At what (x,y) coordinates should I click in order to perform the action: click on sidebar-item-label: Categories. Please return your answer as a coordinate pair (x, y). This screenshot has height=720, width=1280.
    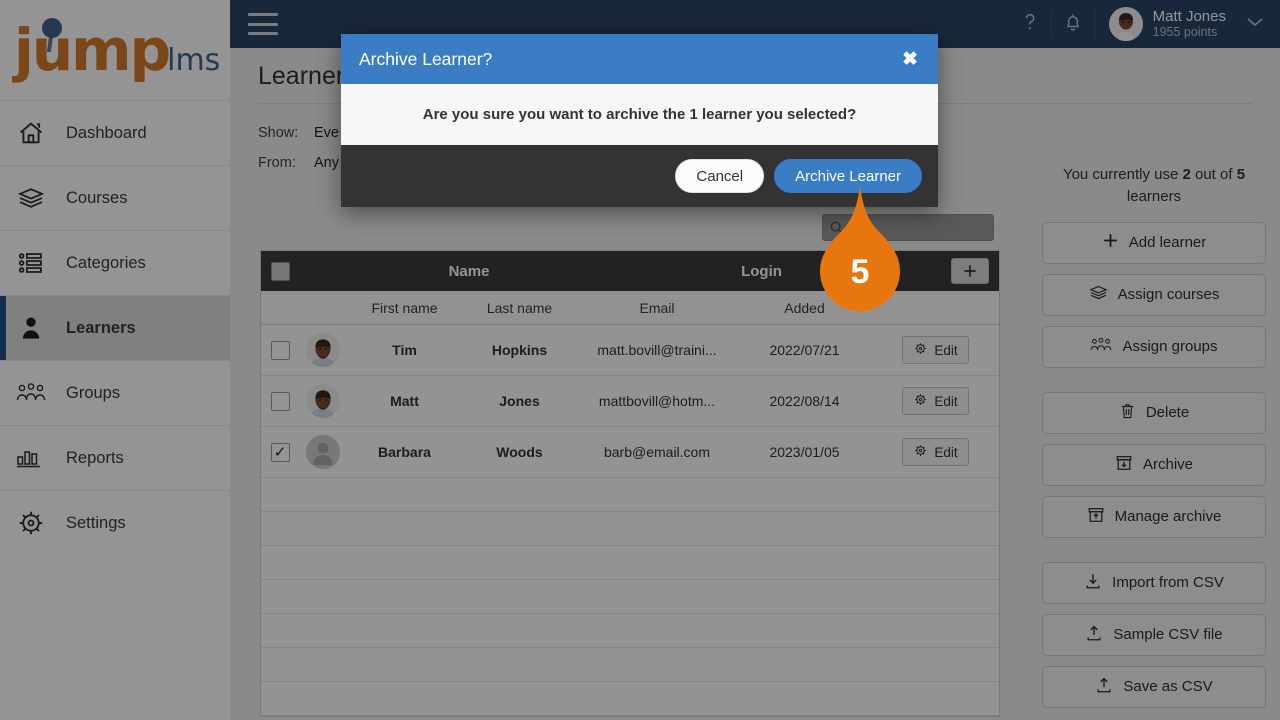
    Looking at the image, I should click on (106, 262).